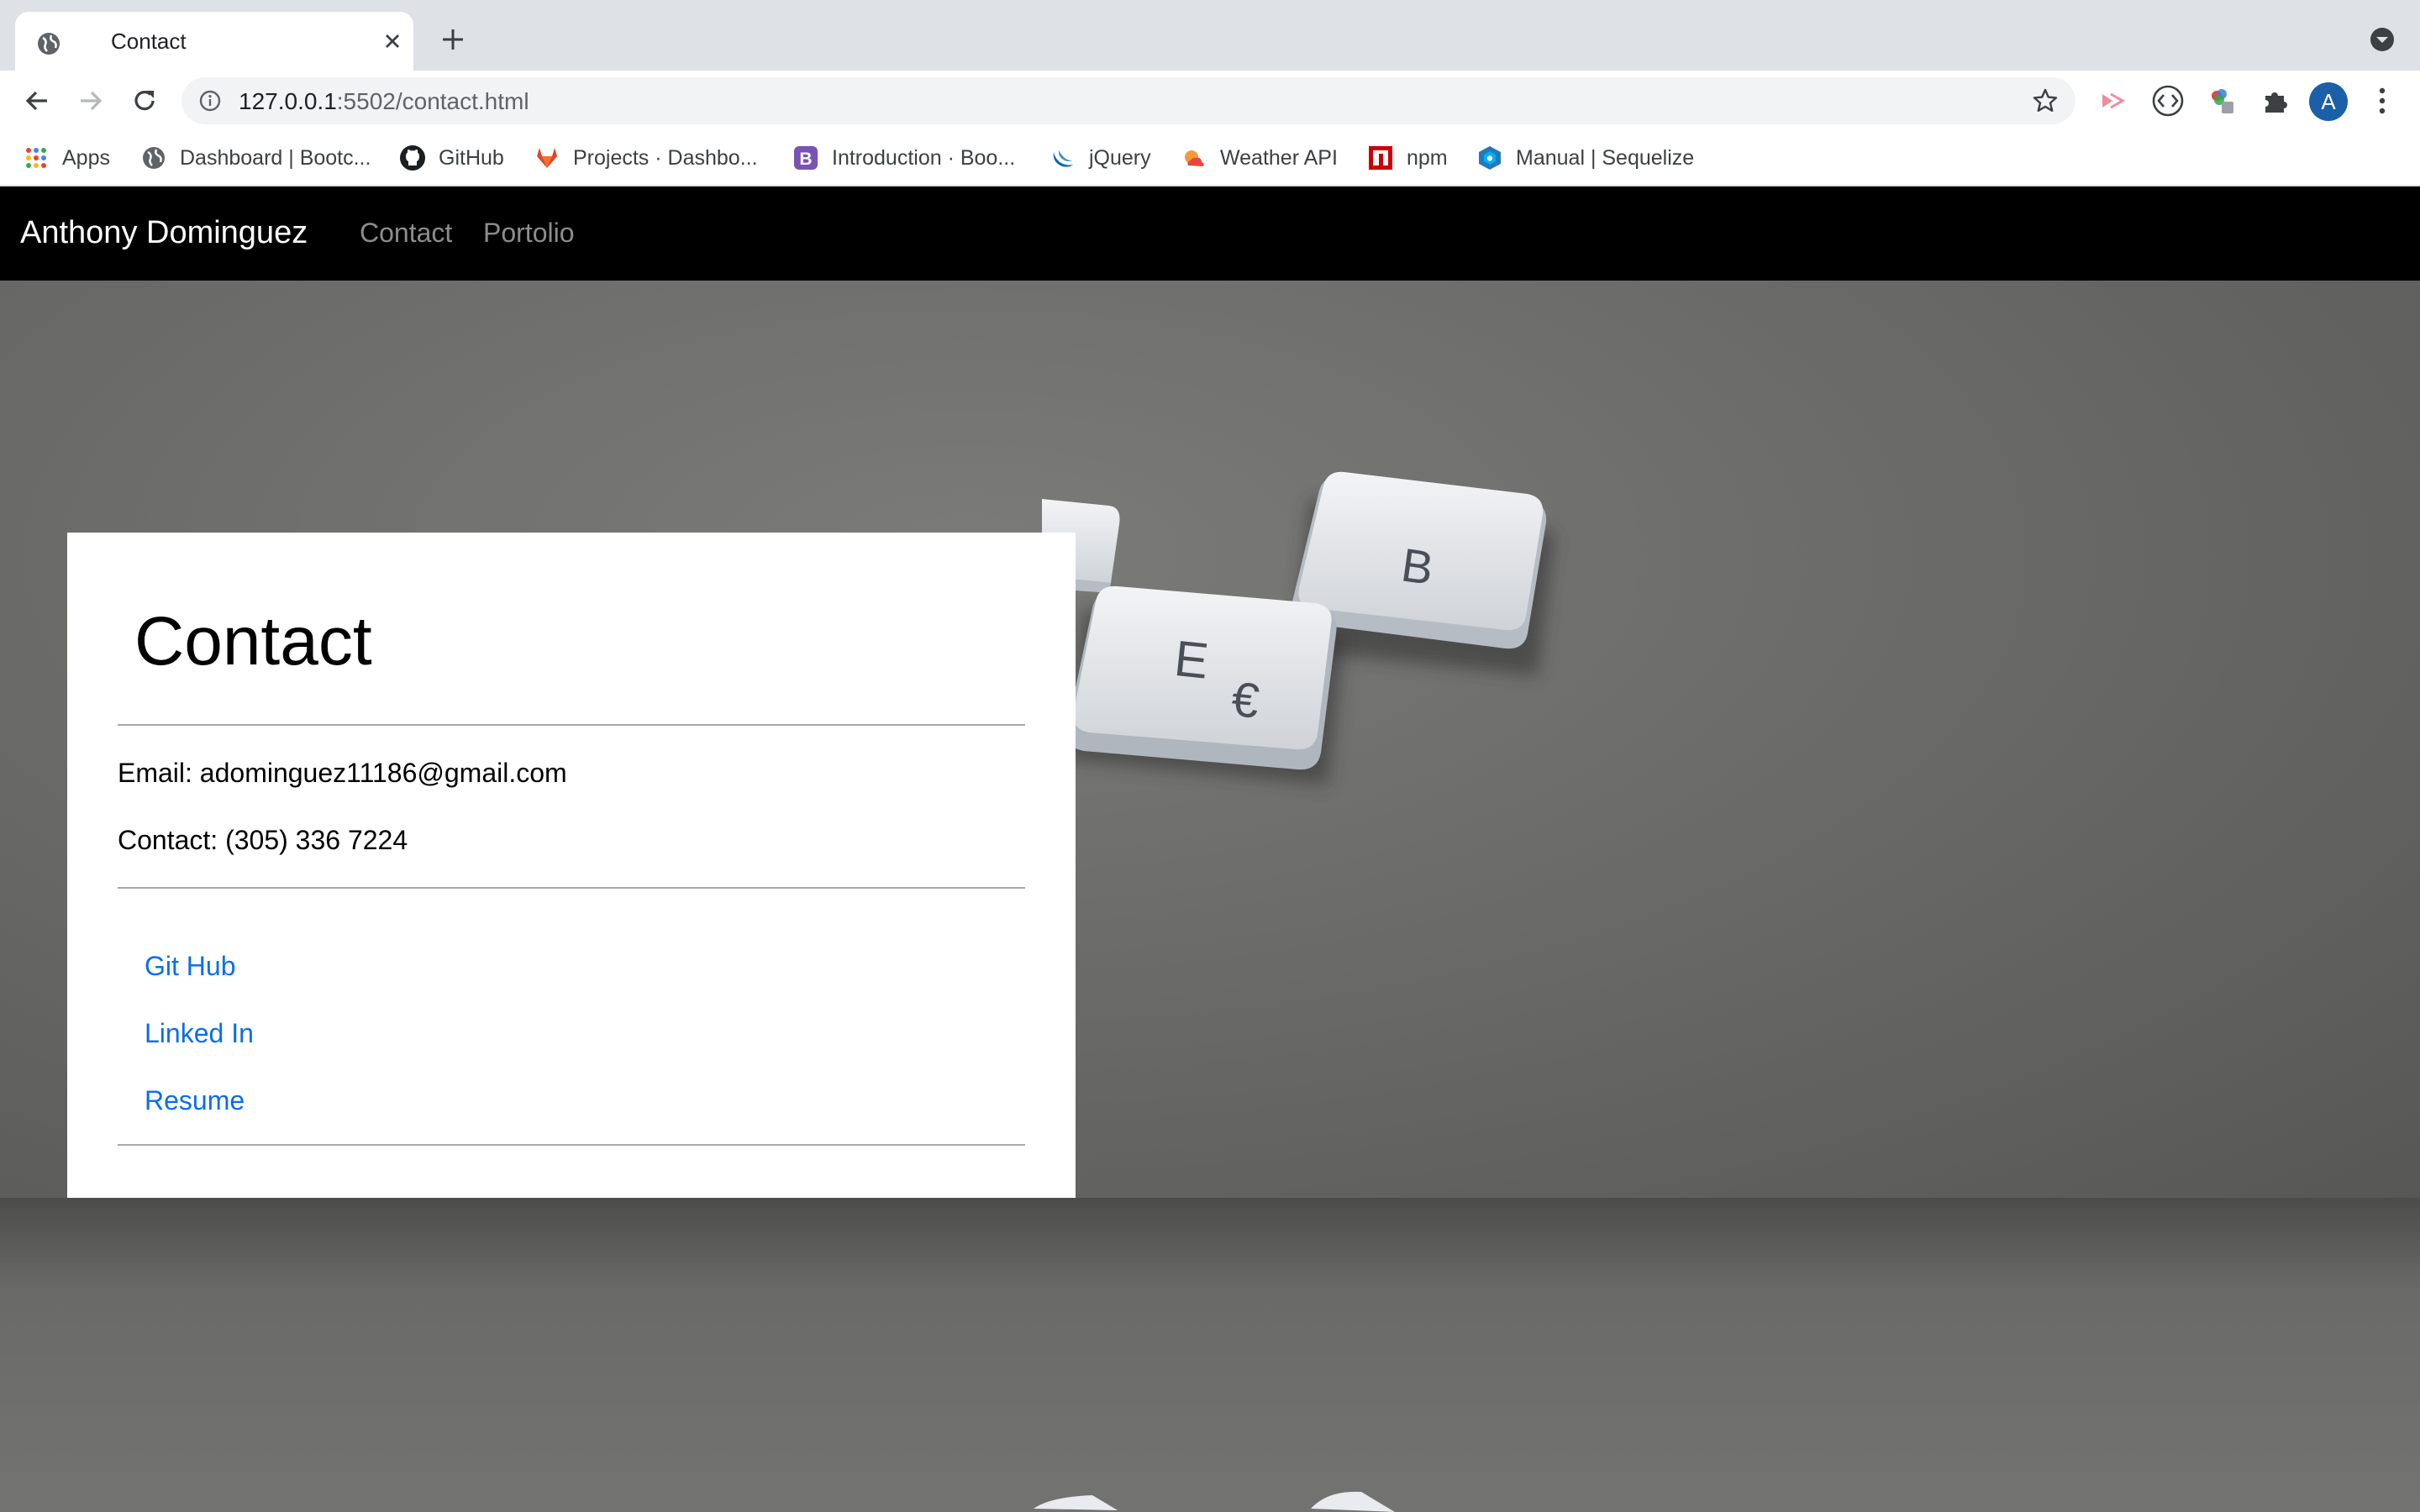  I want to click on gitlab-icon, so click(547, 158).